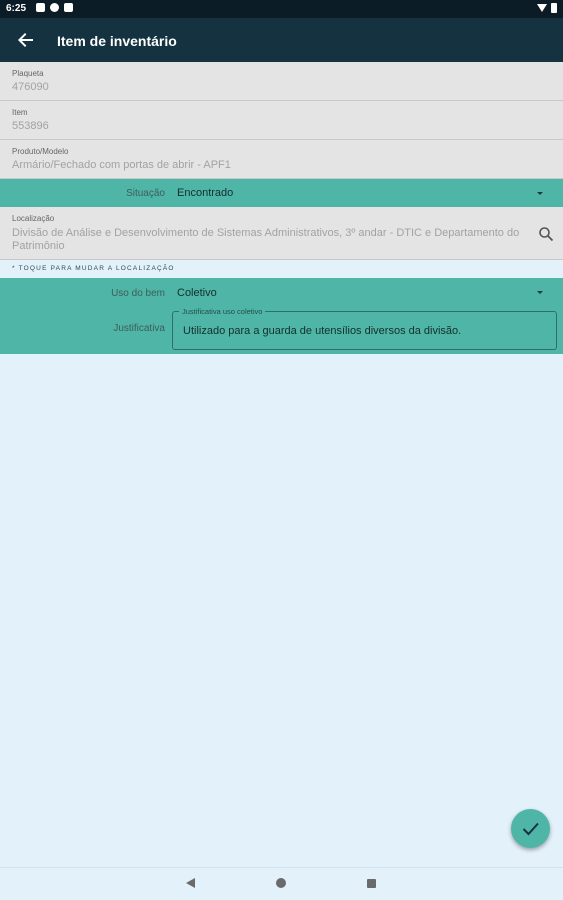 The width and height of the screenshot is (563, 900). Describe the element at coordinates (40, 151) in the screenshot. I see `produto-label: Produto/Modelo` at that location.